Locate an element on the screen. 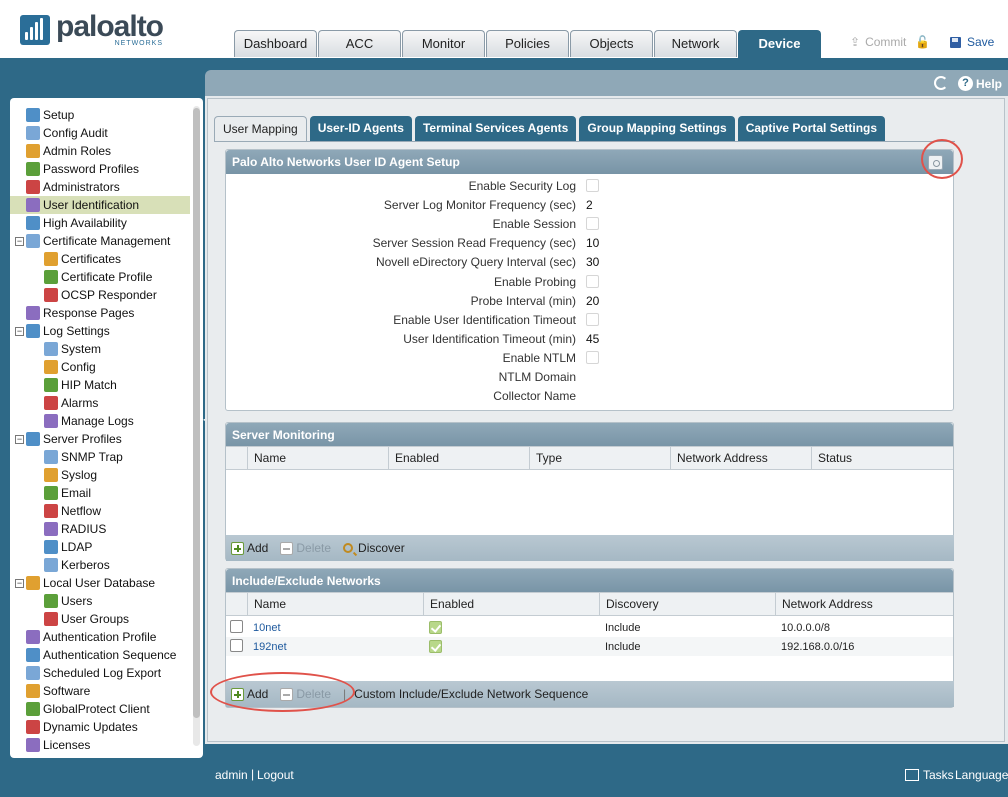  sidebar-item: − Local User Database is located at coordinates (100, 583).